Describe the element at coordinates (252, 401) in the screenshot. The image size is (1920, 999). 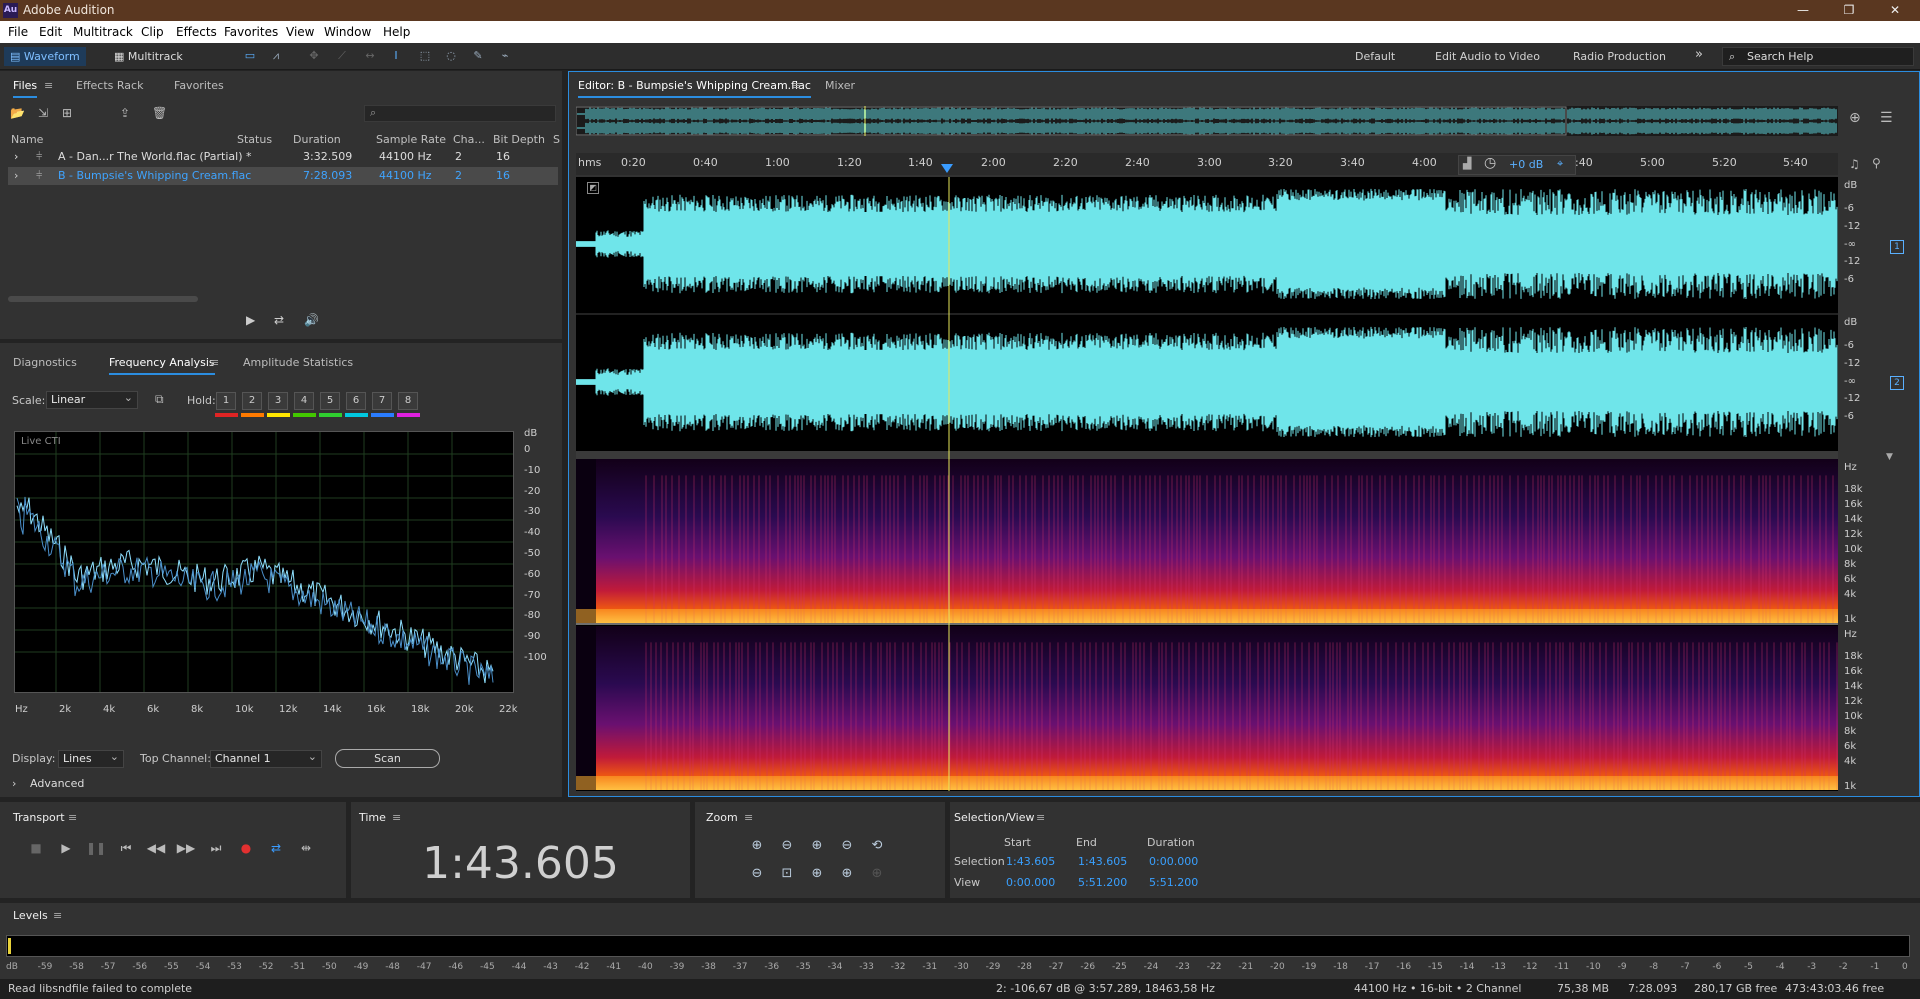
I see `hold-button-2: 2` at that location.